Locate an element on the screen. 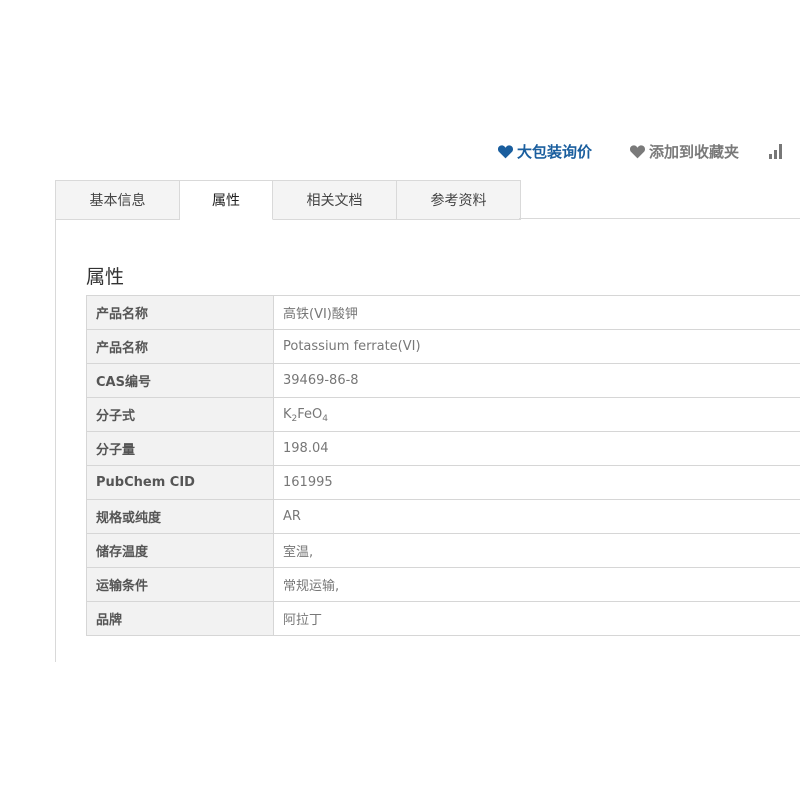  property-label: 规格或纯度 is located at coordinates (180, 516).